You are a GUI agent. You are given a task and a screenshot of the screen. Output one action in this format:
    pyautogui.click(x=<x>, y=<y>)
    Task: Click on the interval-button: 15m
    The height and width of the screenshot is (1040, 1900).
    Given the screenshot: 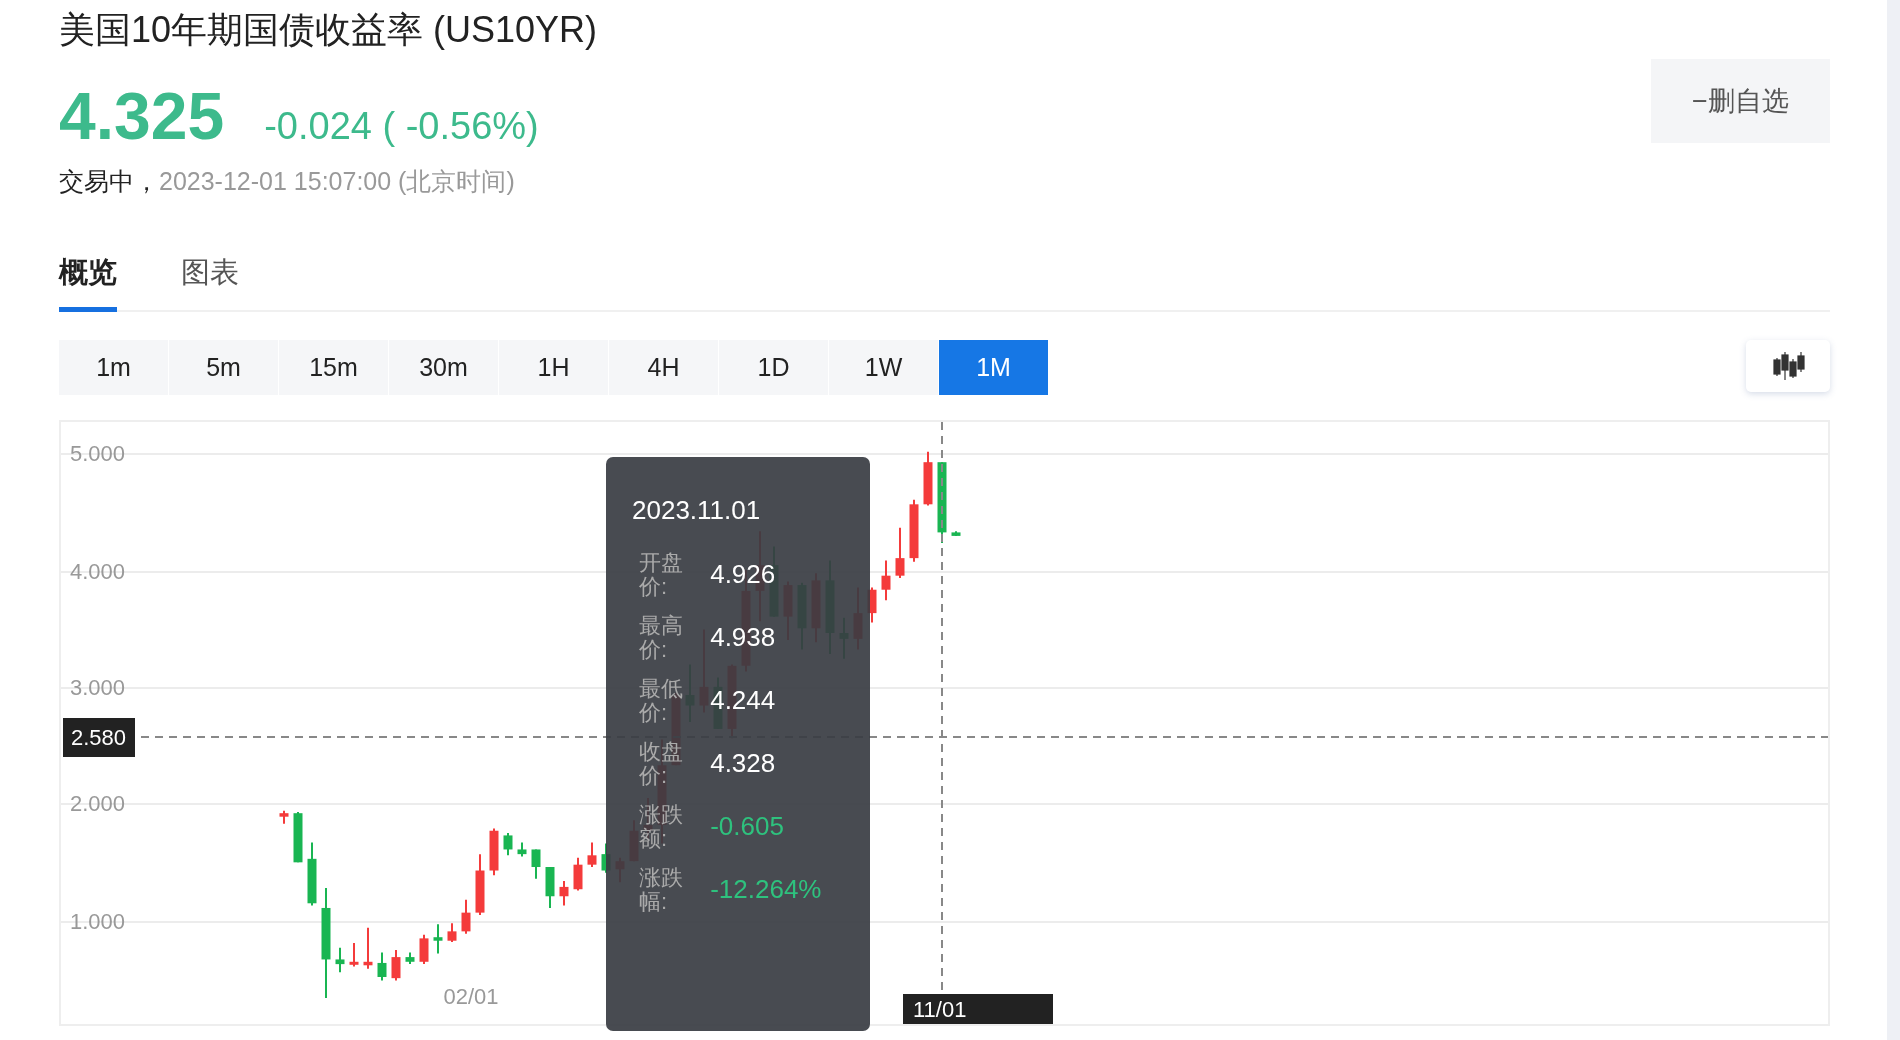 What is the action you would take?
    pyautogui.click(x=333, y=367)
    